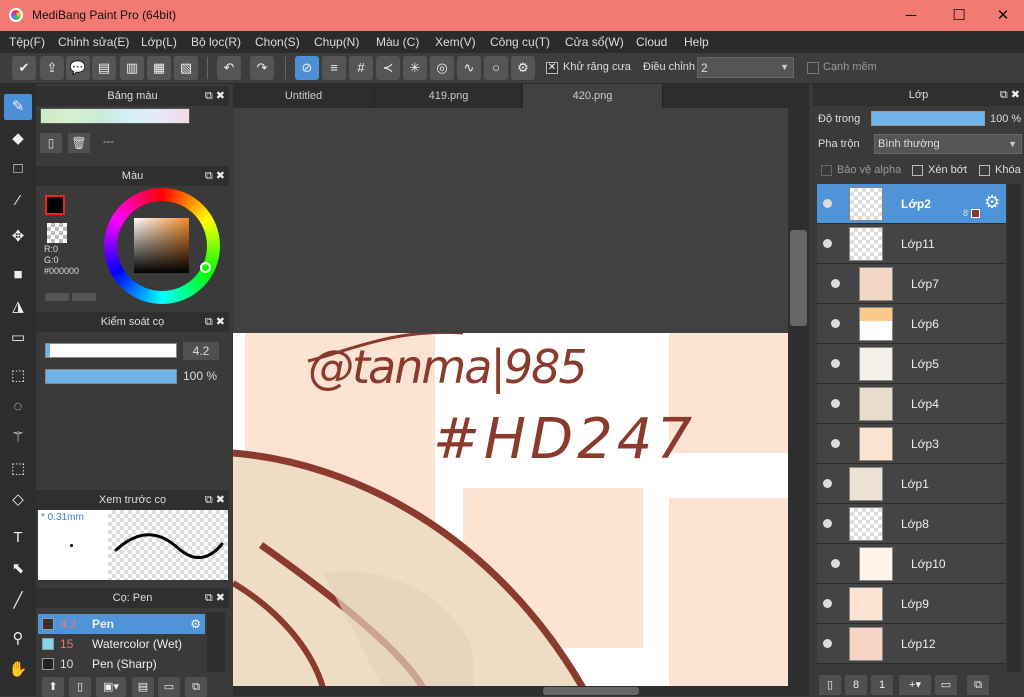 The image size is (1024, 697). I want to click on redo-icon: ↷, so click(262, 68).